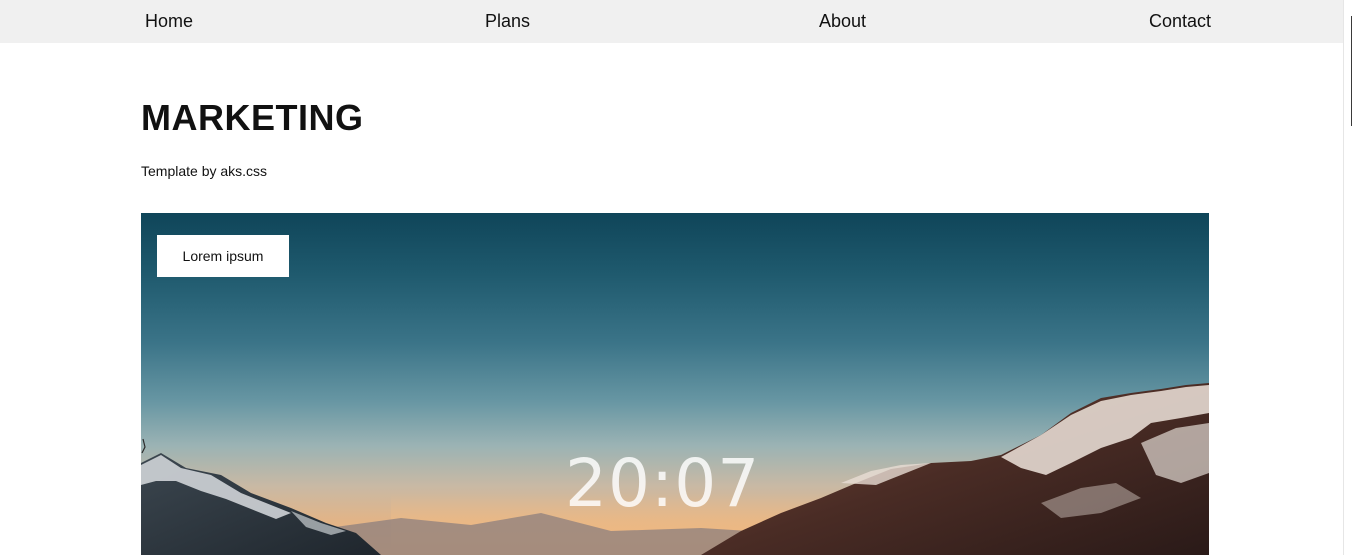 The height and width of the screenshot is (555, 1352). What do you see at coordinates (1347, 277) in the screenshot?
I see `page-scrollbar` at bounding box center [1347, 277].